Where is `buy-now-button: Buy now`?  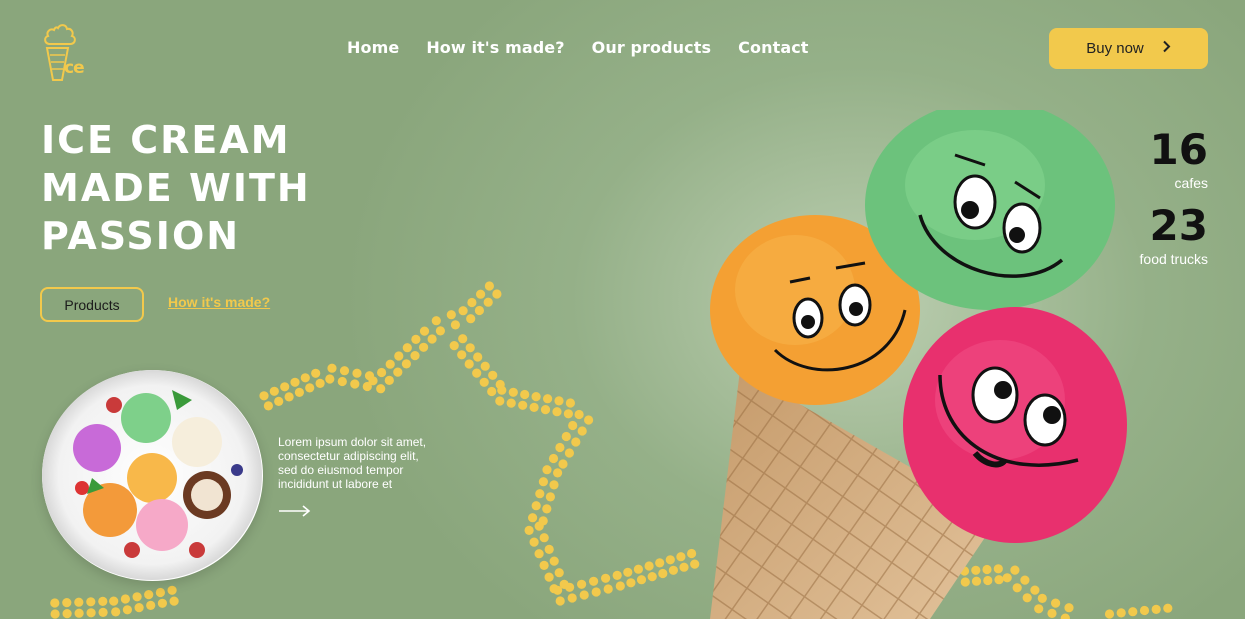 buy-now-button: Buy now is located at coordinates (1128, 48).